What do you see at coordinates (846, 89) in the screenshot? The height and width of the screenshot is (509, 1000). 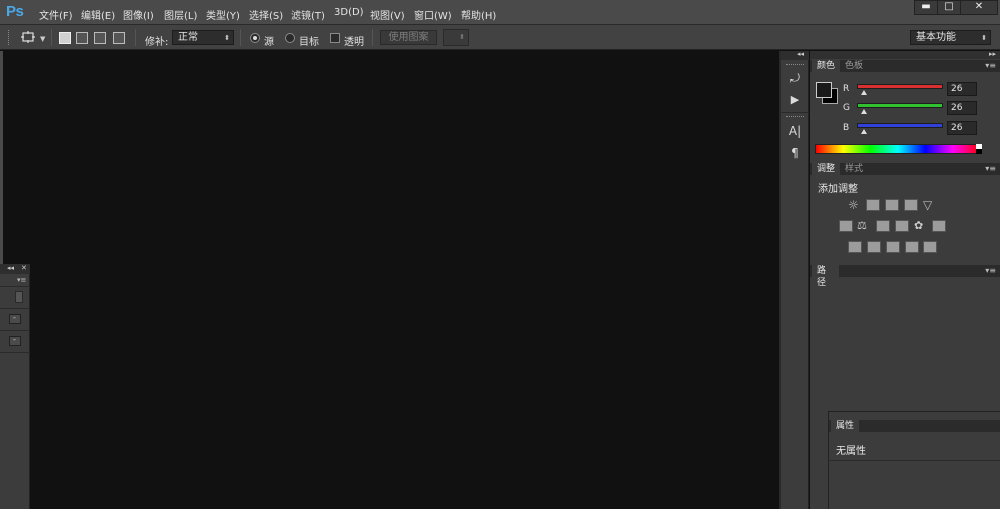 I see `channel-r-label: R` at bounding box center [846, 89].